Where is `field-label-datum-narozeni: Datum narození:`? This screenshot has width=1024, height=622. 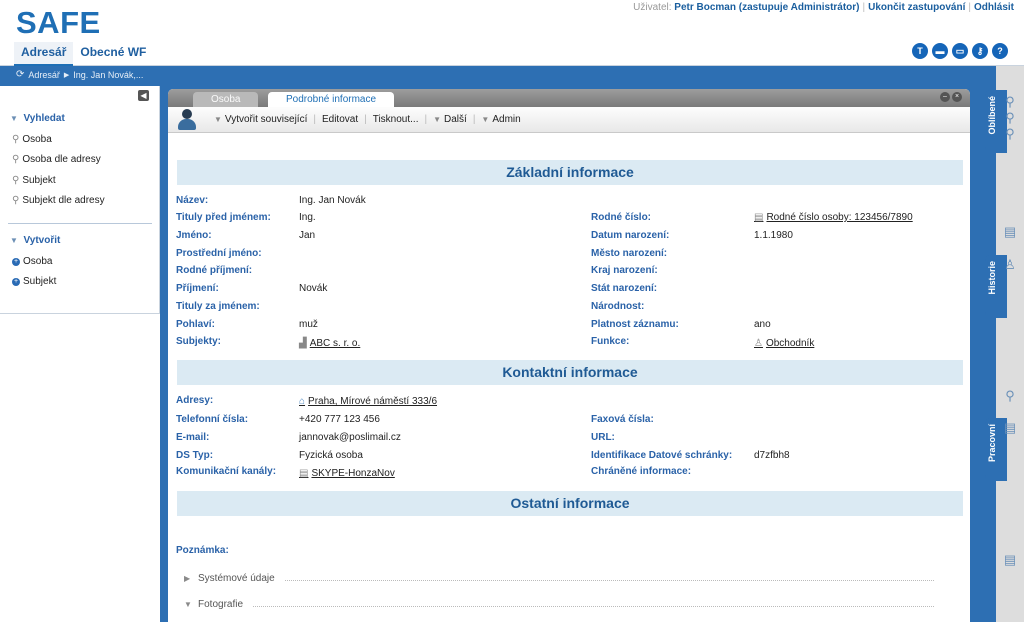
field-label-datum-narozeni: Datum narození: is located at coordinates (630, 235).